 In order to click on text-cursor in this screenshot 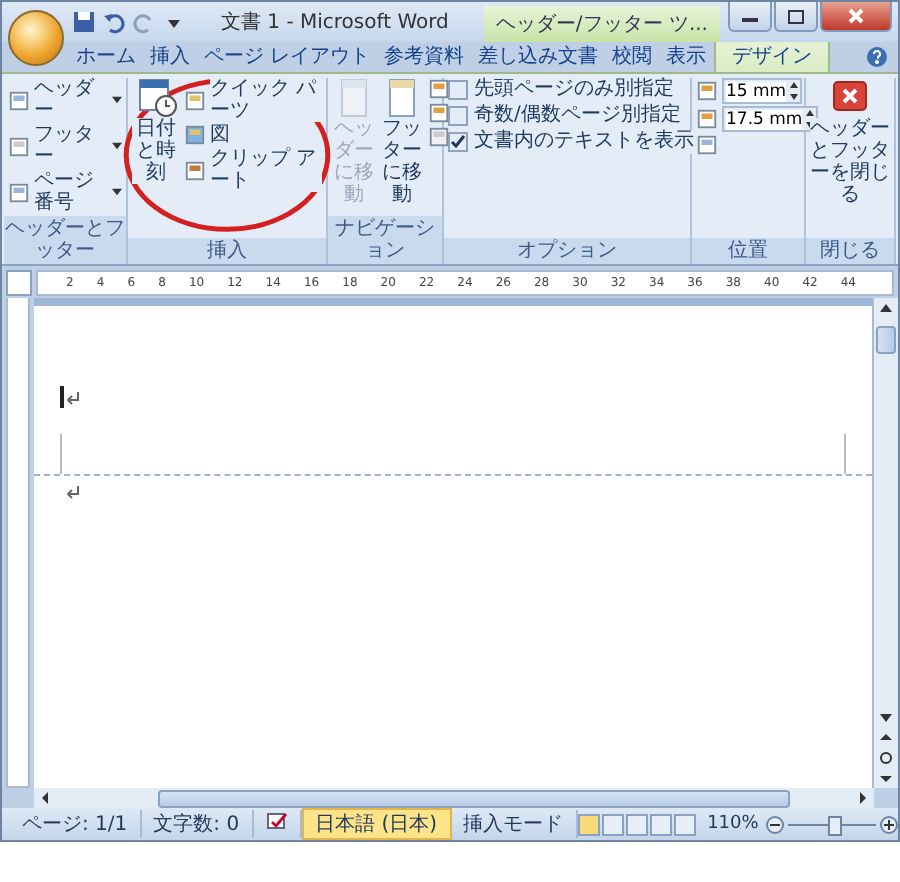, I will do `click(62, 397)`.